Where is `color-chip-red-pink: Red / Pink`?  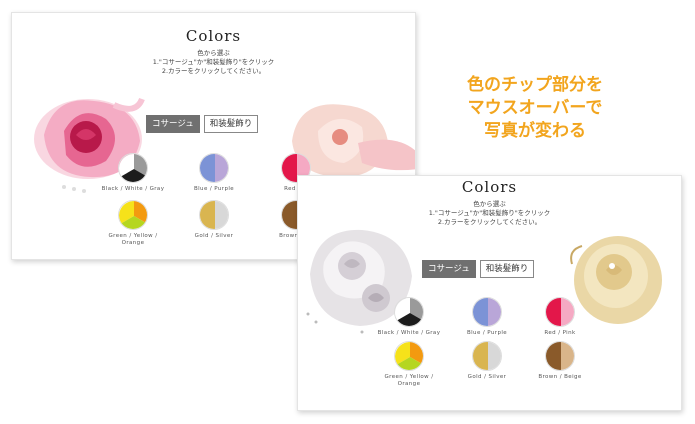
color-chip-red-pink: Red / Pink is located at coordinates (560, 317).